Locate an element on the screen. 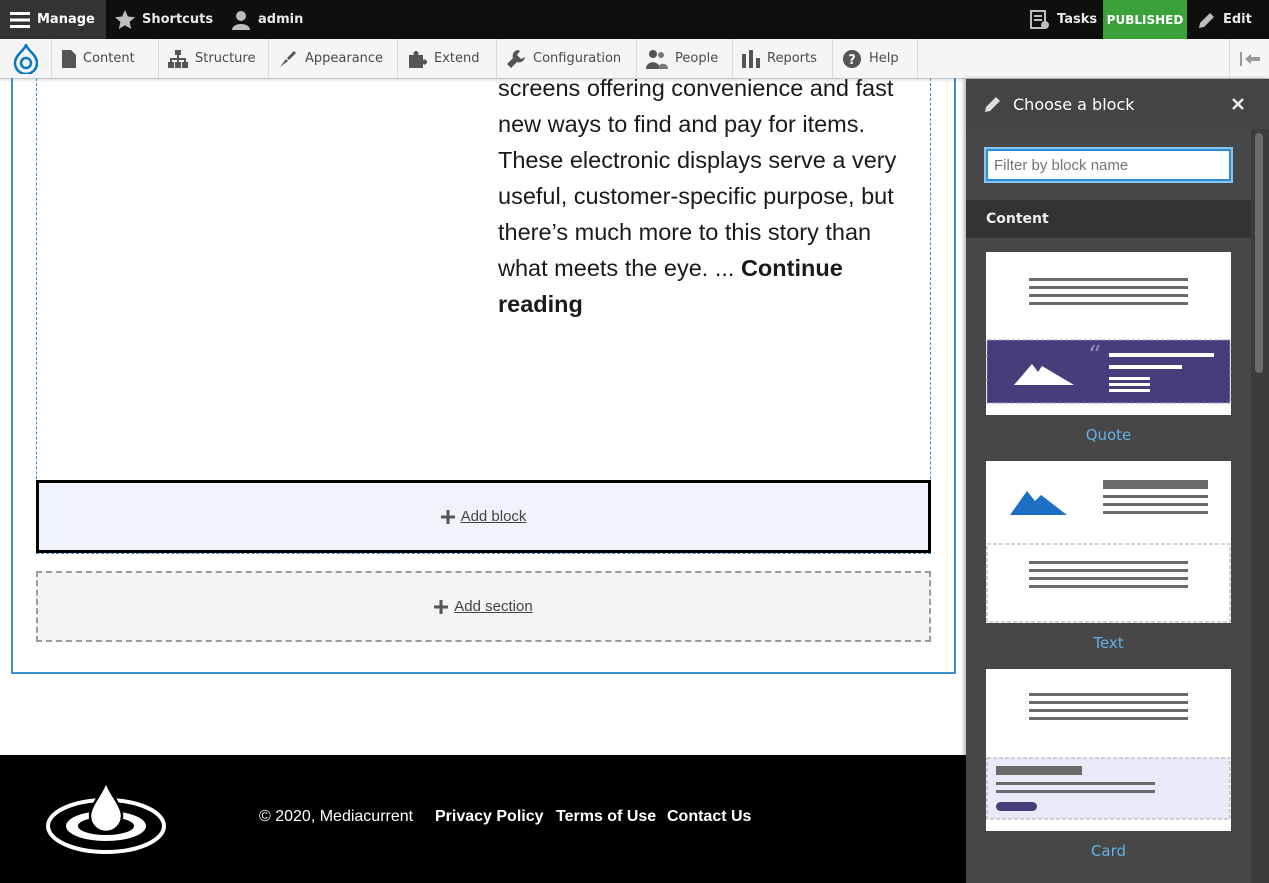 The width and height of the screenshot is (1269, 883). tray-item-structure: Structure is located at coordinates (214, 58).